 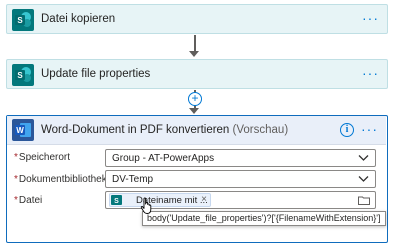 I want to click on step-title: Datei kopieren, so click(x=78, y=19).